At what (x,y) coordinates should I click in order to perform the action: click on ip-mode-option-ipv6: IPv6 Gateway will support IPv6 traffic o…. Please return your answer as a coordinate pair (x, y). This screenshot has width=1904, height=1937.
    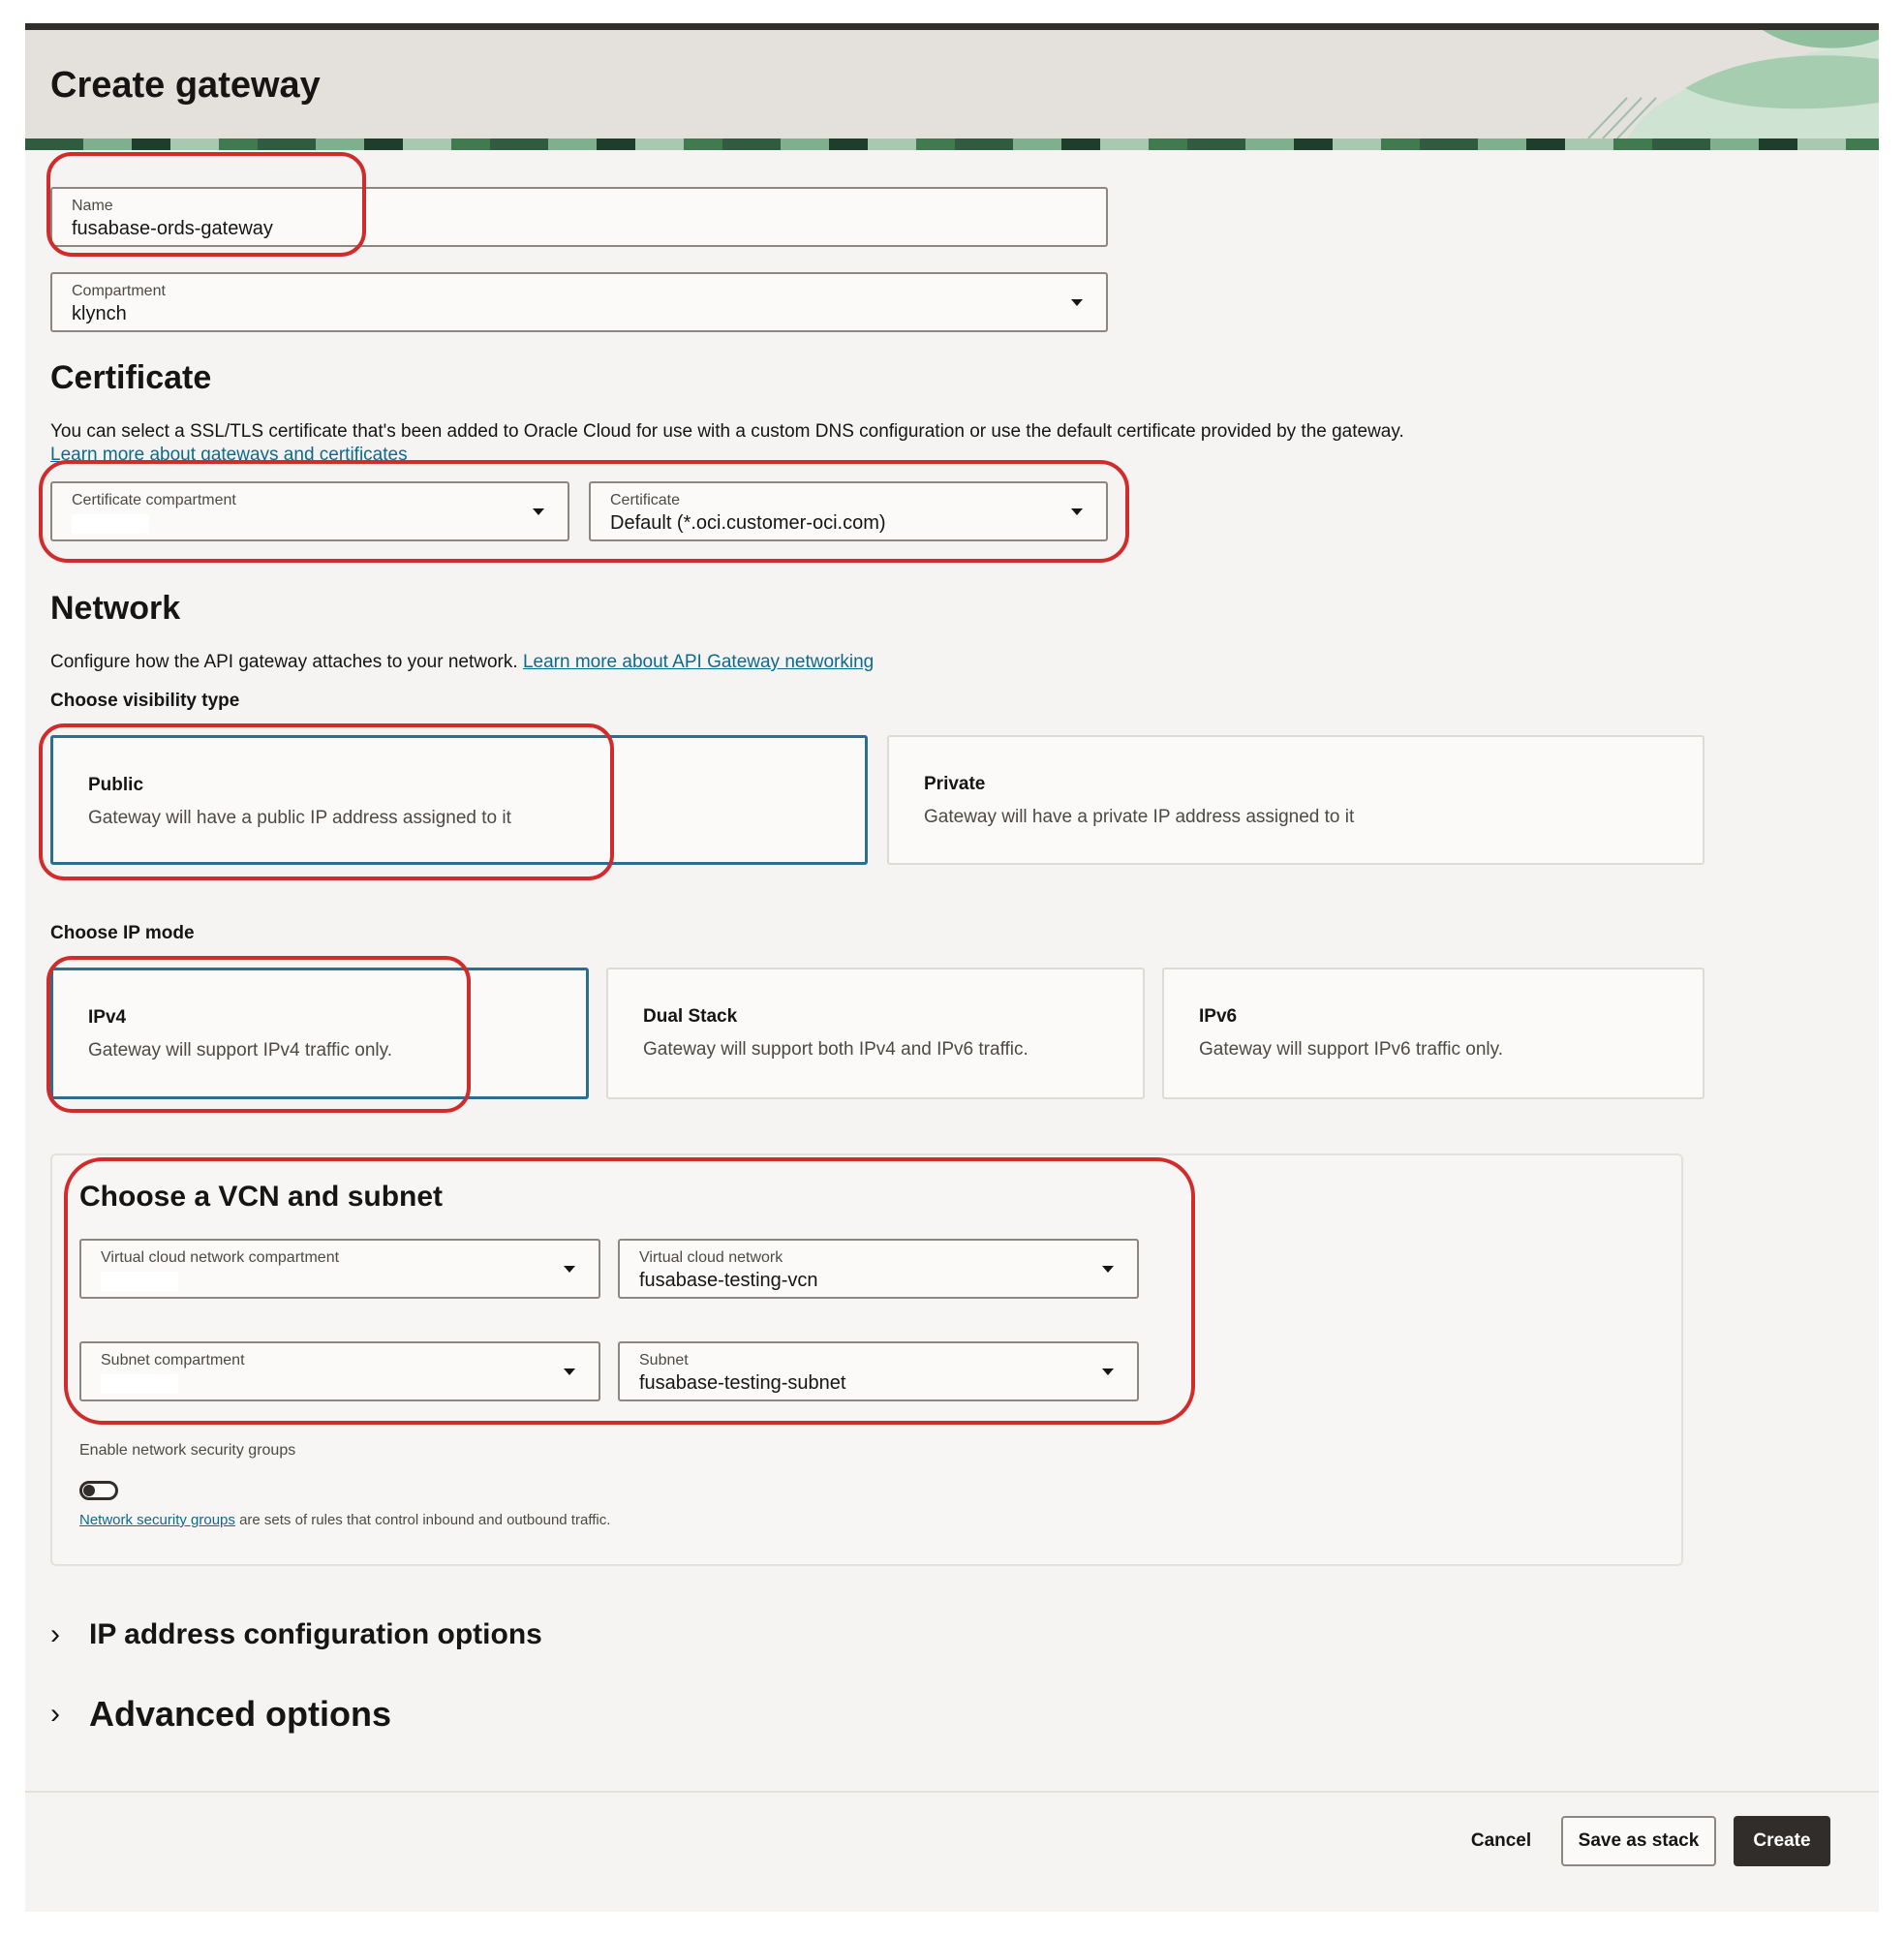
    Looking at the image, I should click on (1433, 1034).